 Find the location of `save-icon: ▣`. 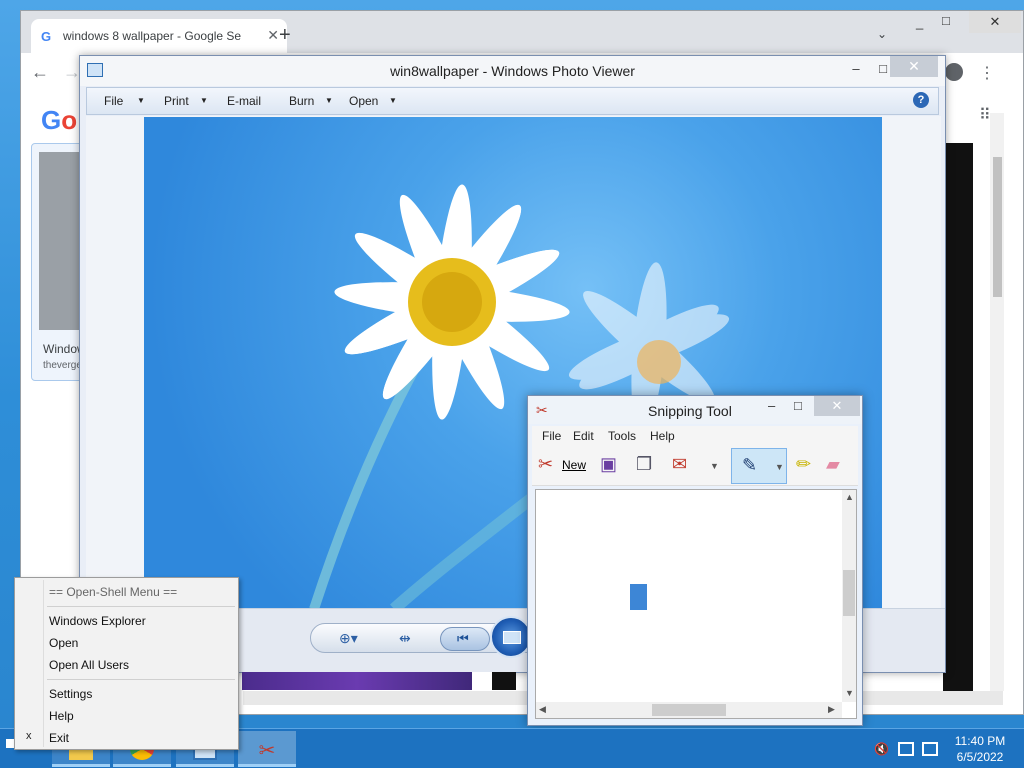

save-icon: ▣ is located at coordinates (608, 464).